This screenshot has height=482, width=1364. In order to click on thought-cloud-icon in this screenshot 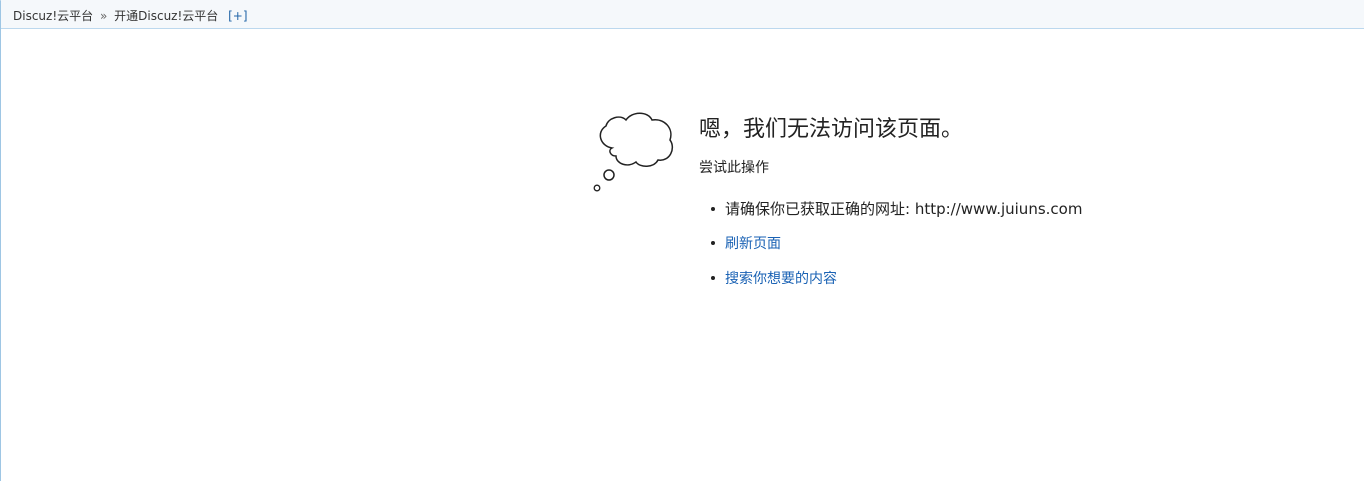, I will do `click(633, 152)`.